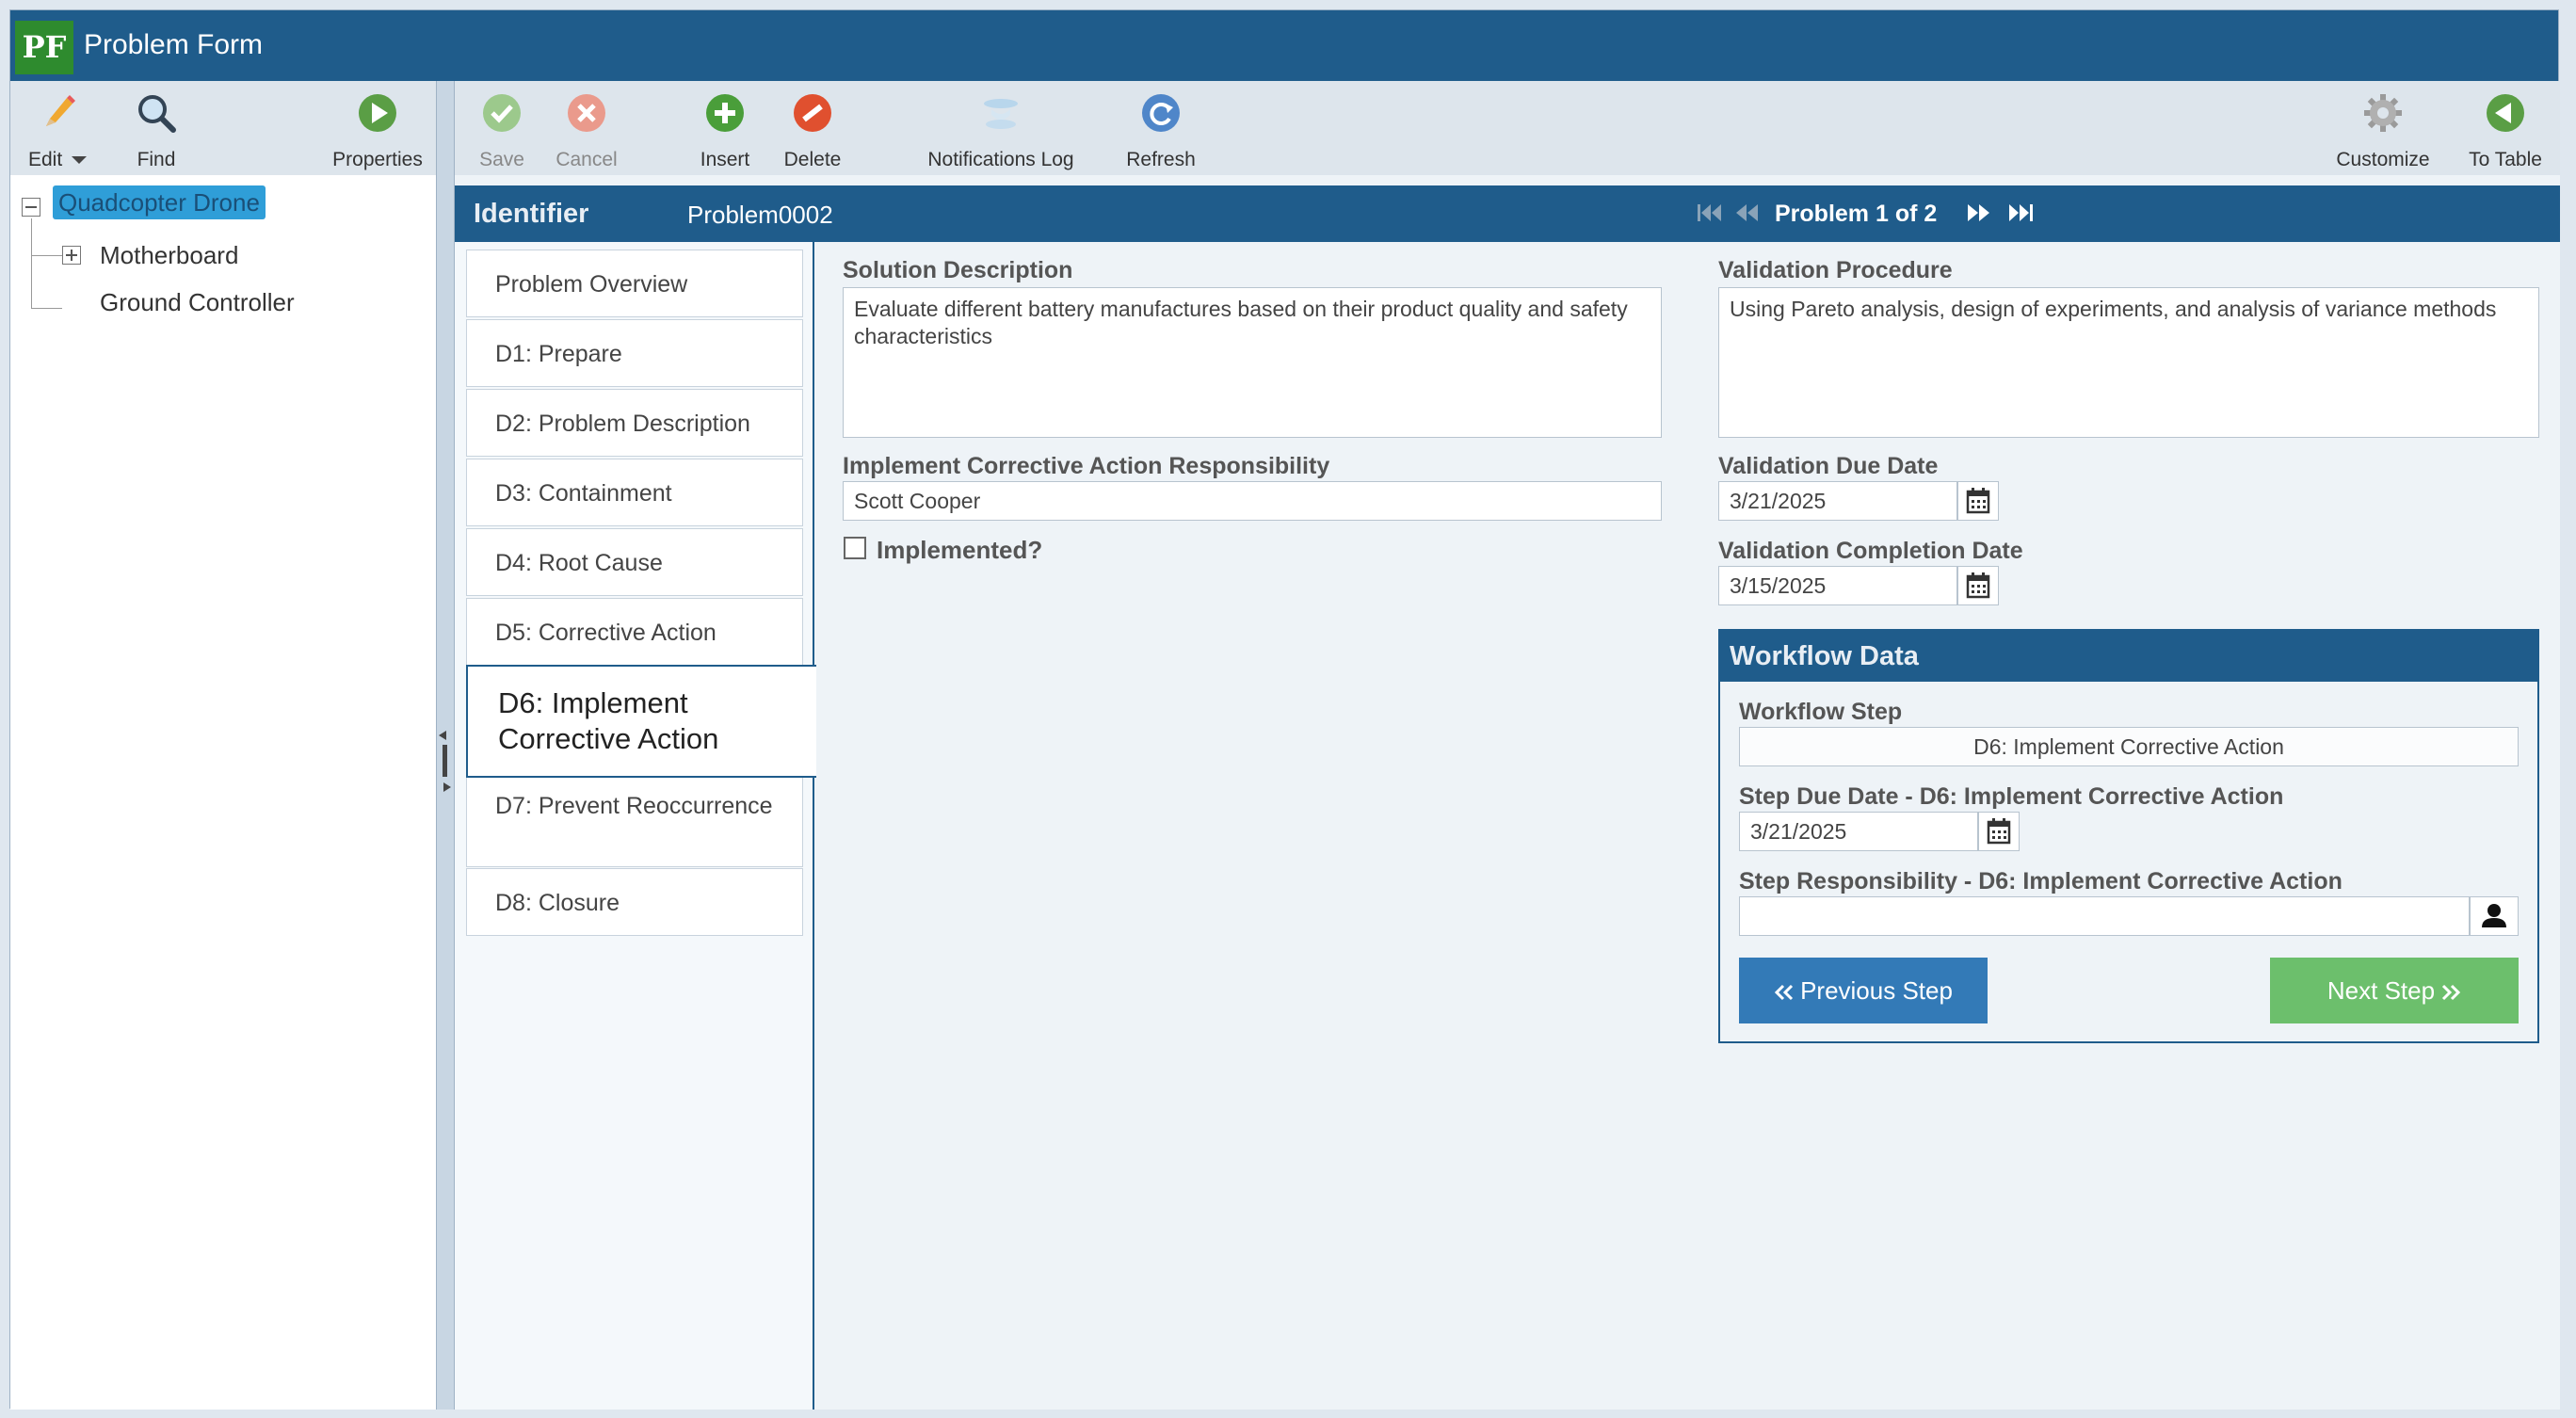  What do you see at coordinates (45, 159) in the screenshot?
I see `edit-label: Edit` at bounding box center [45, 159].